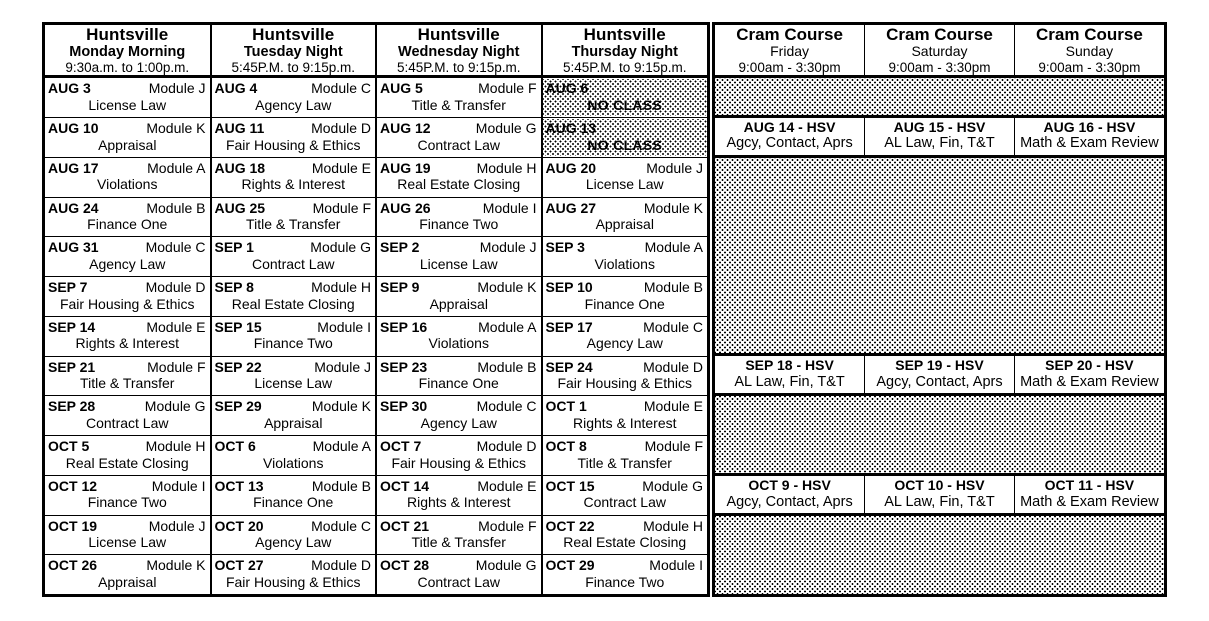 This screenshot has height=621, width=1209. Describe the element at coordinates (128, 296) in the screenshot. I see `class-session-cell: SEP 7 Module D Fair Housing & Ethics` at that location.